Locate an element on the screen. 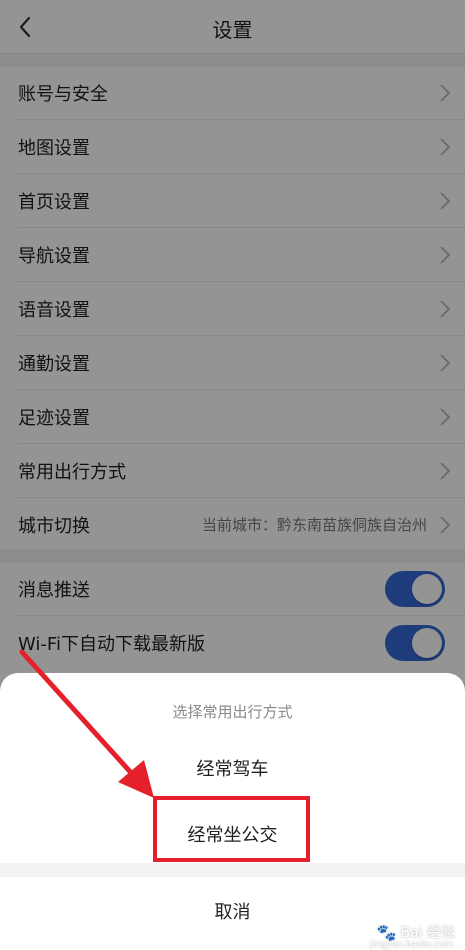 The height and width of the screenshot is (950, 465). paw-icon: 🐾 is located at coordinates (386, 932).